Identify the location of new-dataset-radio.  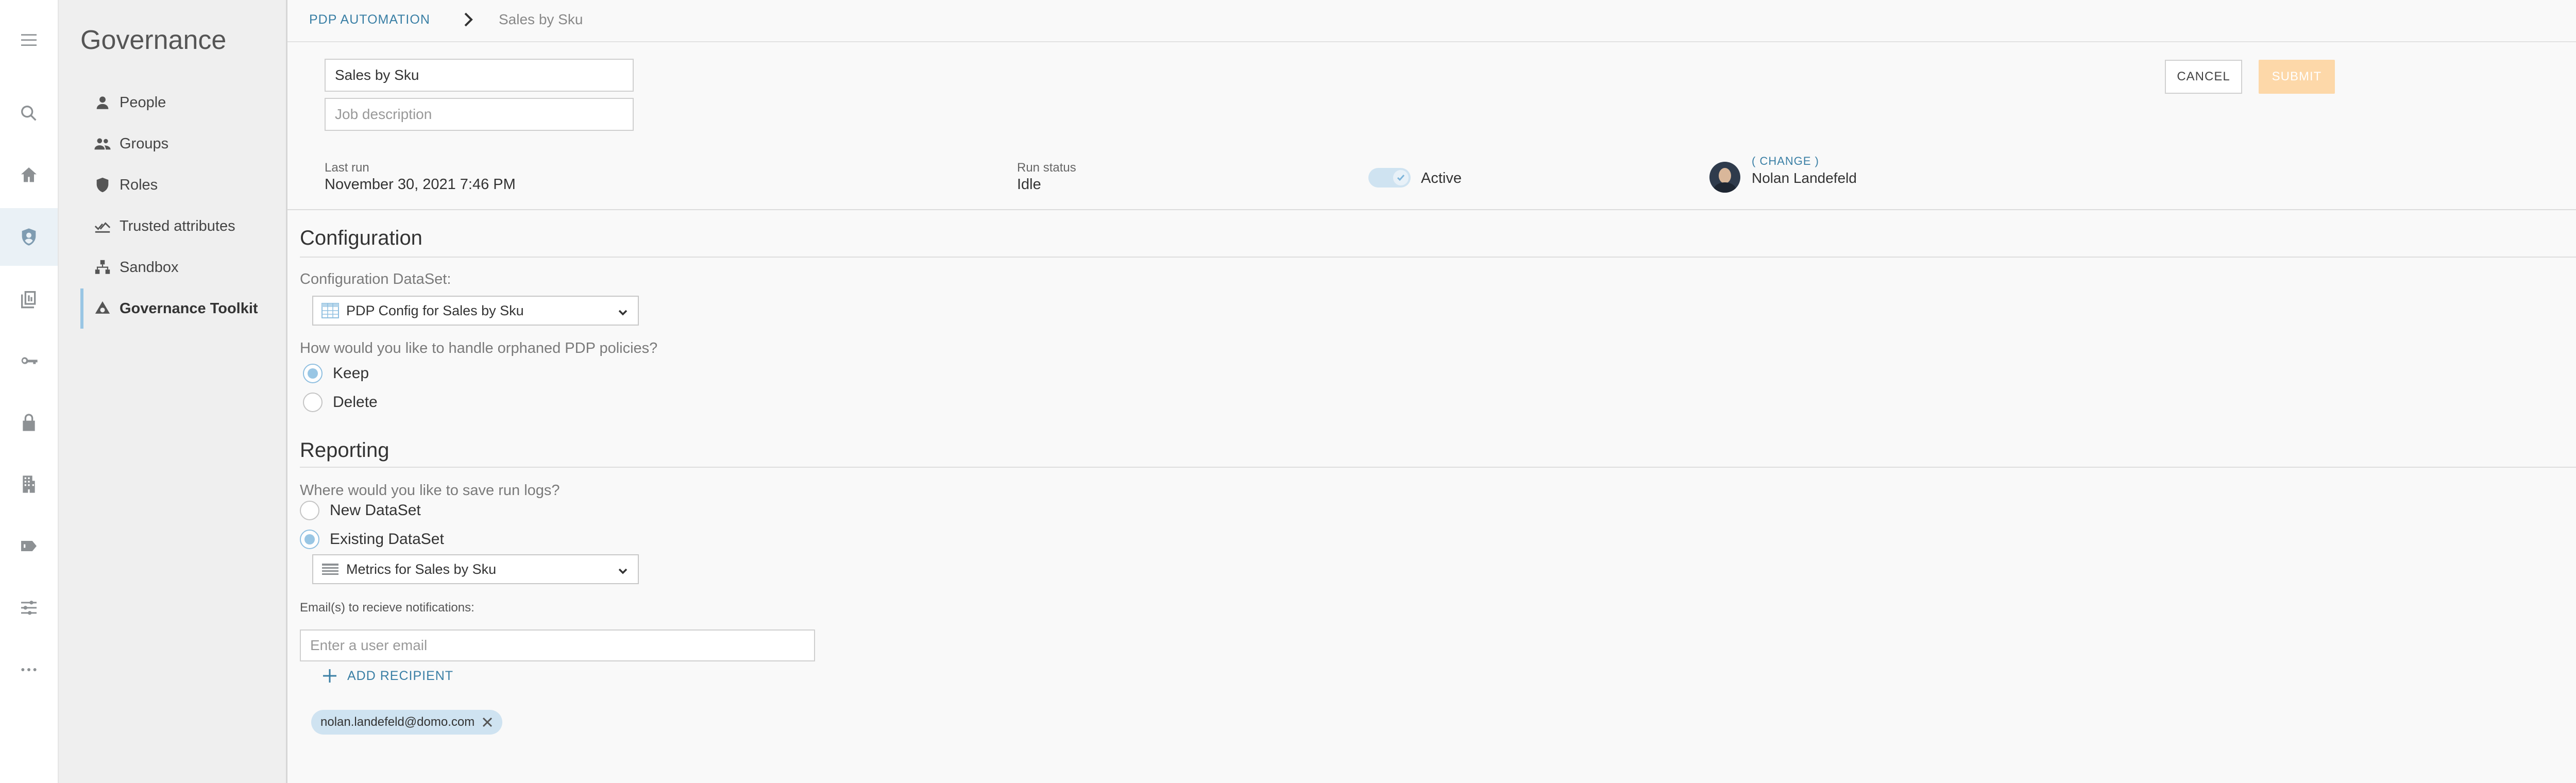
(309, 510).